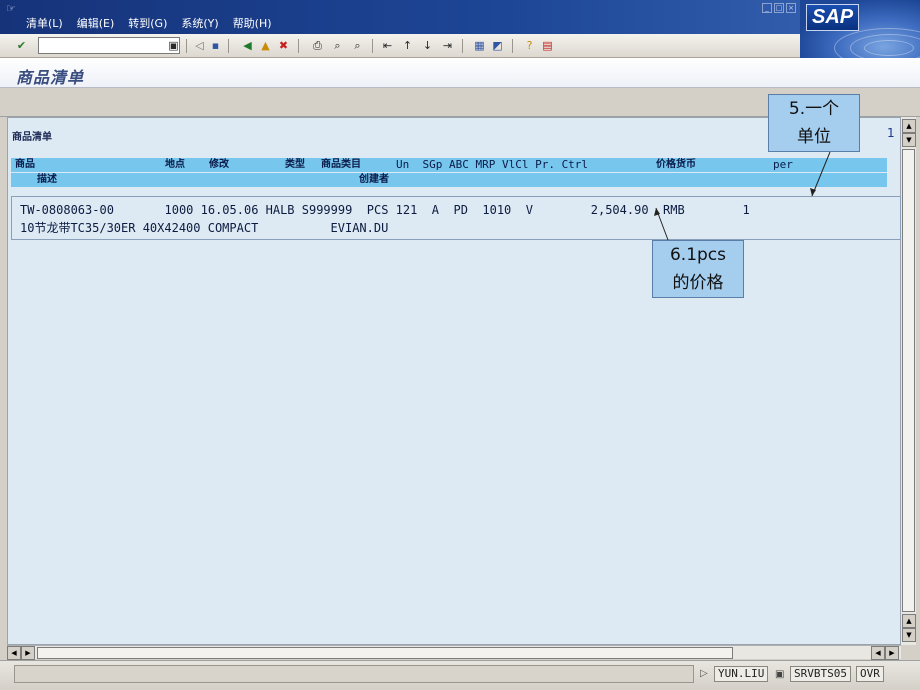 Image resolution: width=920 pixels, height=690 pixels. Describe the element at coordinates (698, 283) in the screenshot. I see `price-callout-line-2: 的价格` at that location.